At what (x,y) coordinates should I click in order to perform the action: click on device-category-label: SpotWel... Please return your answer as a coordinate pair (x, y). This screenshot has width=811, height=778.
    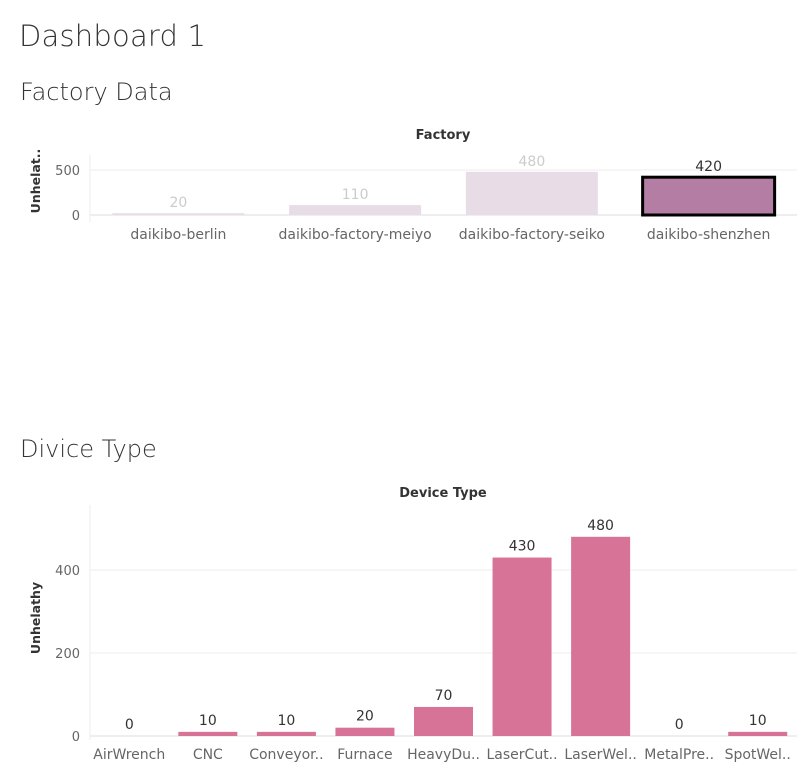
    Looking at the image, I should click on (758, 755).